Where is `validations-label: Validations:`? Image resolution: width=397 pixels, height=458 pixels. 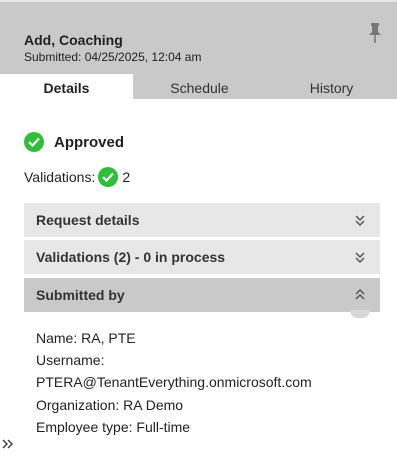
validations-label: Validations: is located at coordinates (60, 177).